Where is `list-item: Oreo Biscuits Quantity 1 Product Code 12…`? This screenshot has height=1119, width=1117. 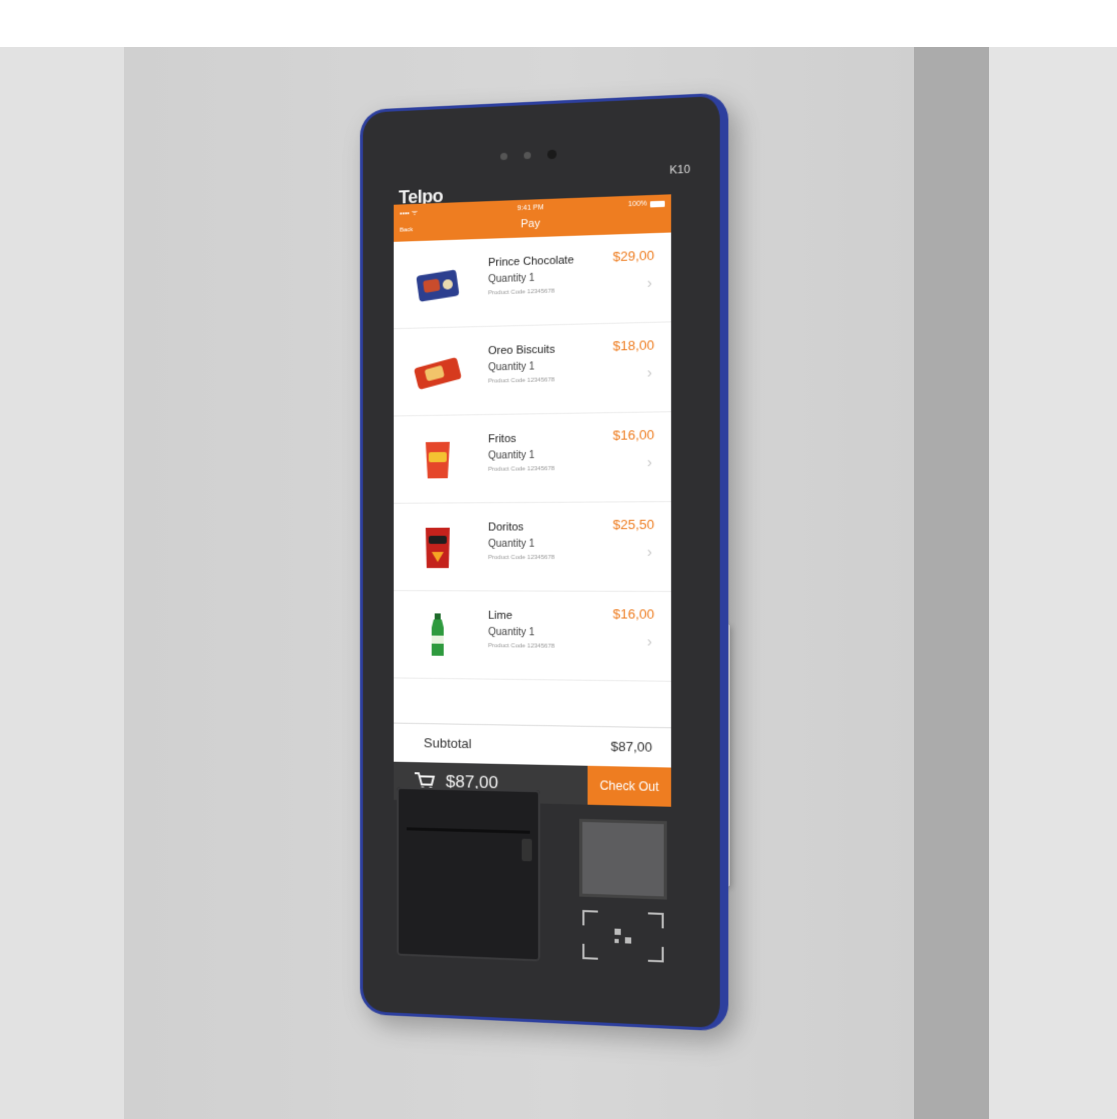 list-item: Oreo Biscuits Quantity 1 Product Code 12… is located at coordinates (532, 369).